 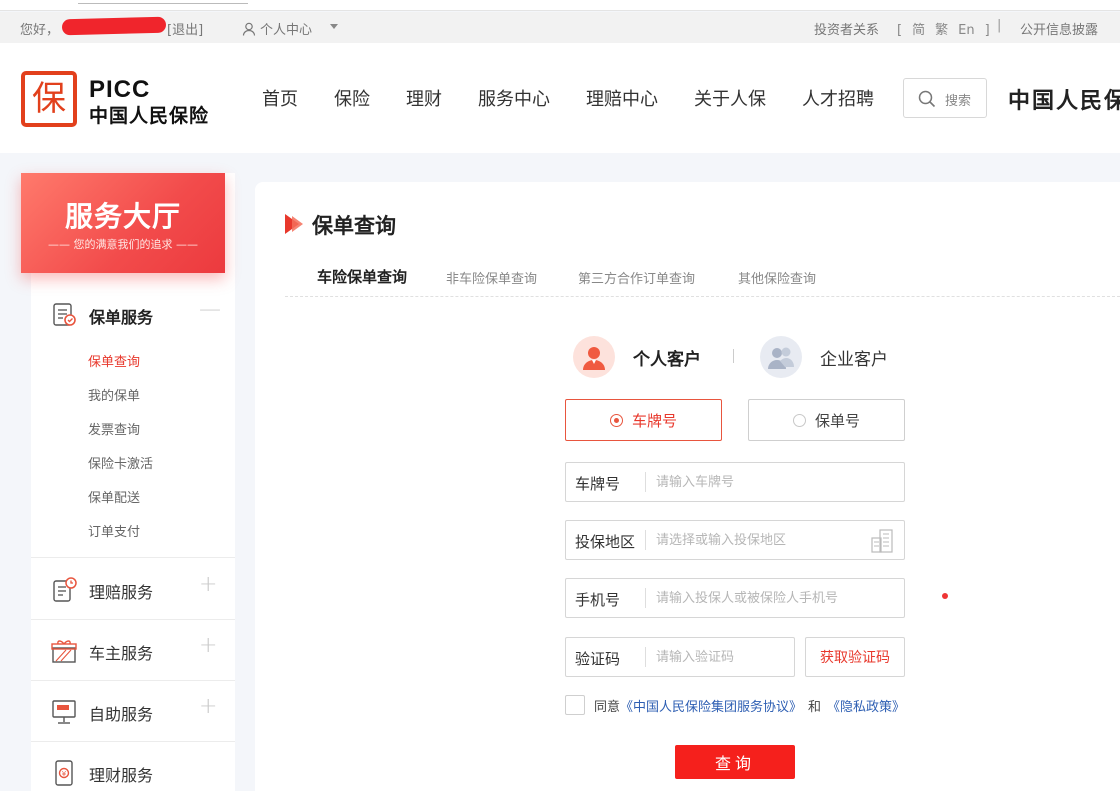 What do you see at coordinates (756, 598) in the screenshot?
I see `phone-input` at bounding box center [756, 598].